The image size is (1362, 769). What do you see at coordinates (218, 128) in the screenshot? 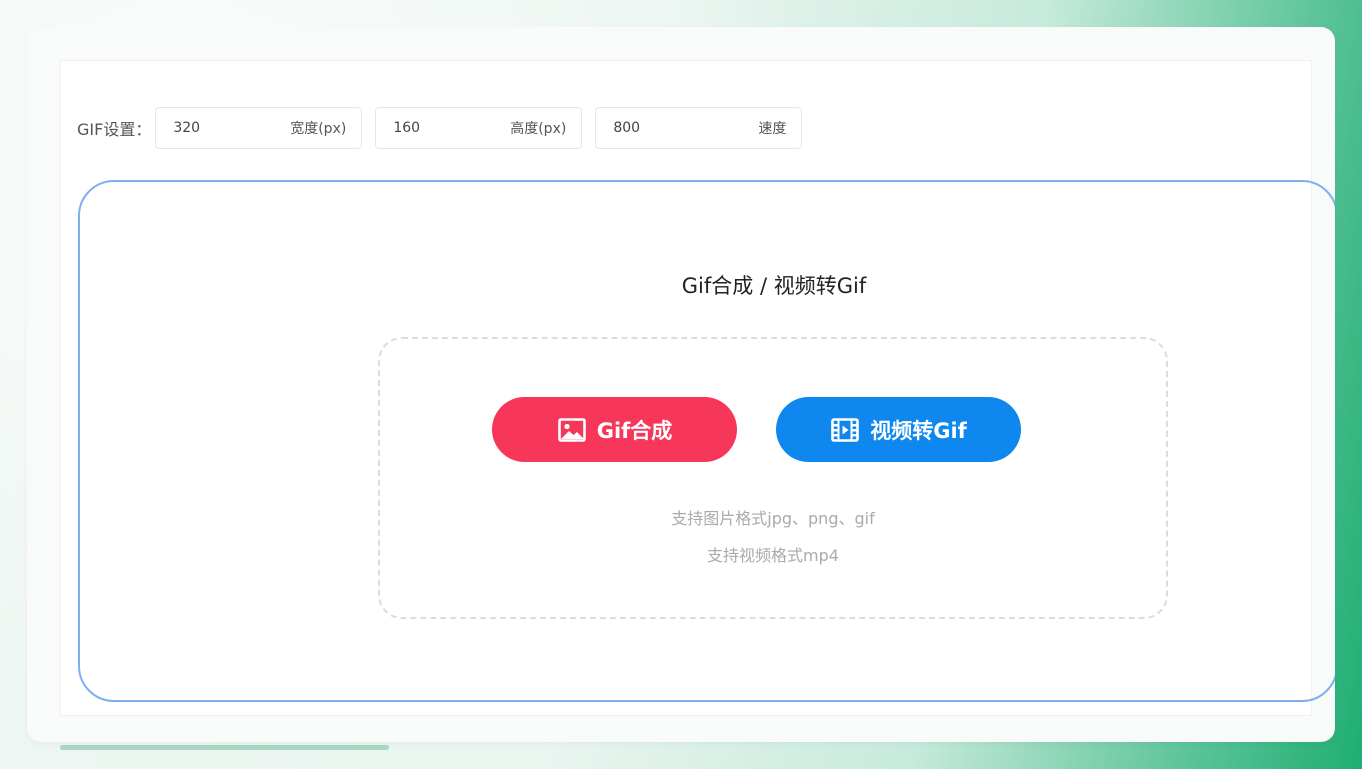
I see `width-input` at bounding box center [218, 128].